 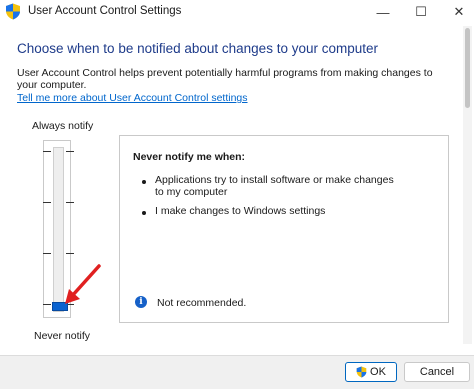 I want to click on window-title: User Account Control Settings, so click(x=105, y=11).